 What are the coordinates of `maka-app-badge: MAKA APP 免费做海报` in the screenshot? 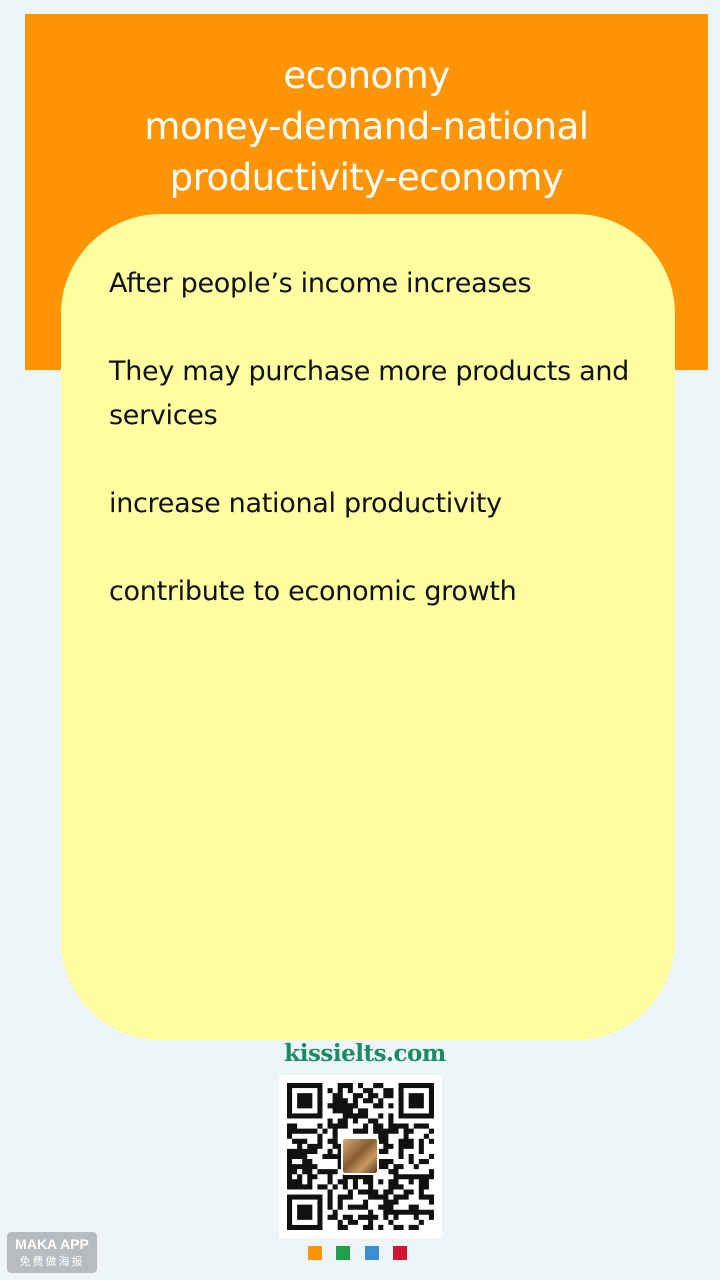 It's located at (52, 1252).